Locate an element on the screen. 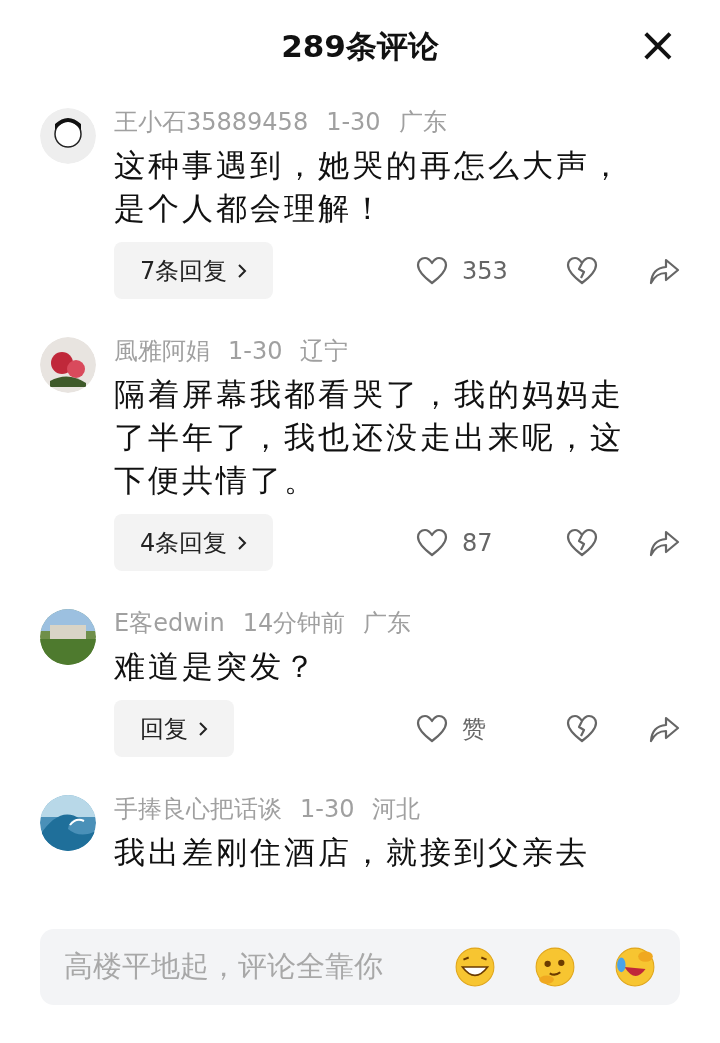 This screenshot has width=720, height=1043. comment-text: 隔着屏幕我都看哭了，我的妈妈走了半年了，我也还没走出来呢，这下便共情了。 is located at coordinates (369, 437).